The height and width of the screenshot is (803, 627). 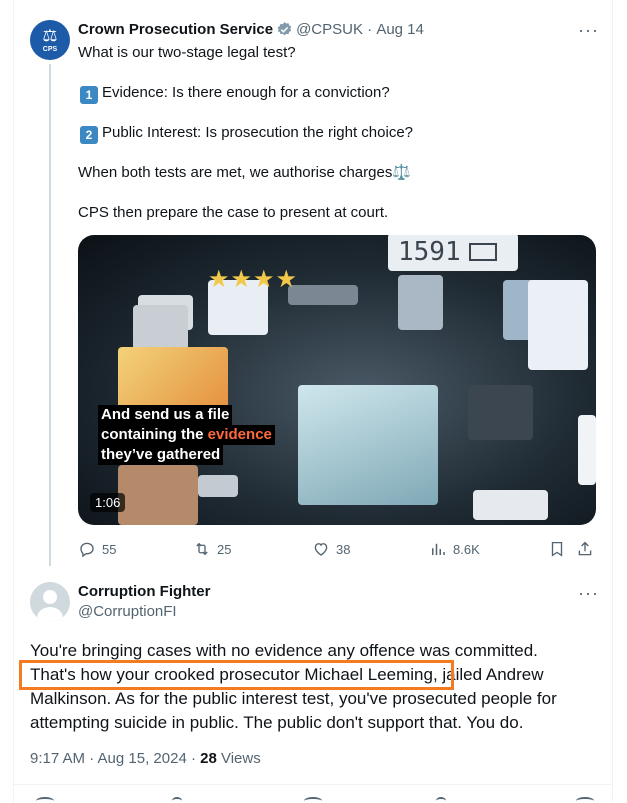 What do you see at coordinates (585, 800) in the screenshot?
I see `partial-share-icon` at bounding box center [585, 800].